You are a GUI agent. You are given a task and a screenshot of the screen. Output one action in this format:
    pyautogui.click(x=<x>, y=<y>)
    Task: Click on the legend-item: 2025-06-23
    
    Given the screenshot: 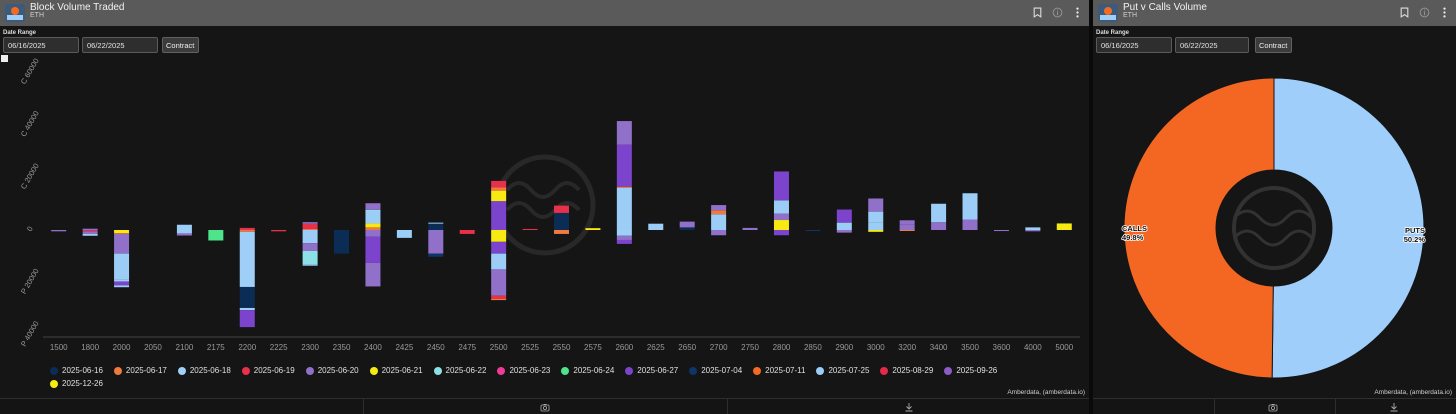 What is the action you would take?
    pyautogui.click(x=523, y=370)
    